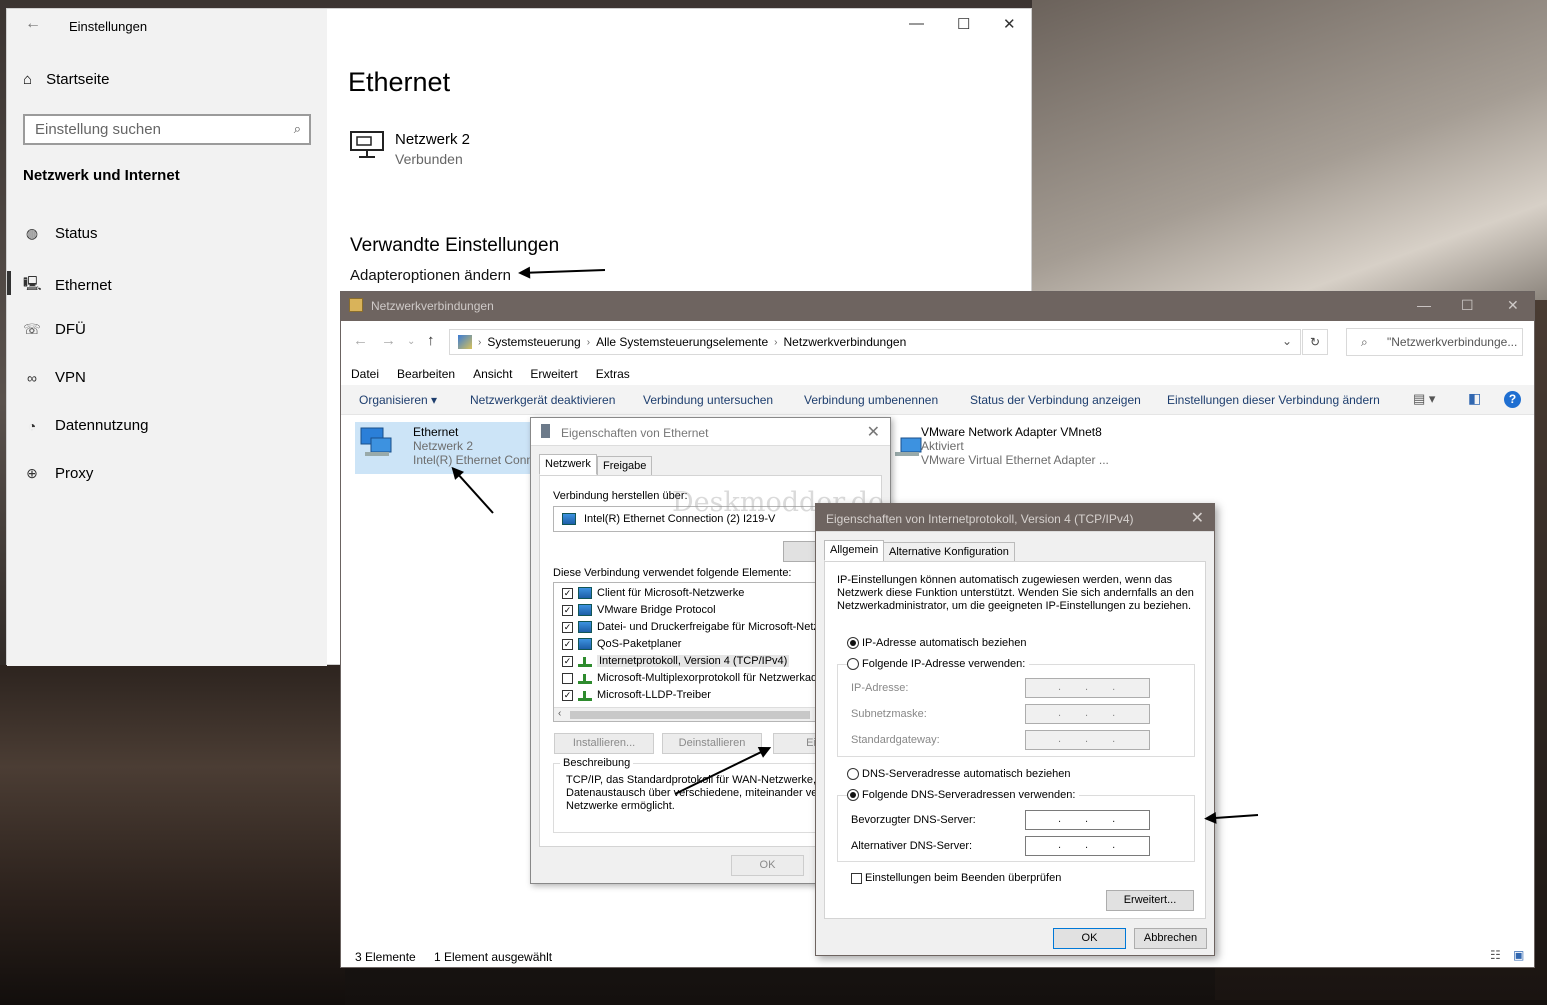 The height and width of the screenshot is (1005, 1547). I want to click on breadcrumb-alle-elemente: Alle Systemsteuerungselemente, so click(682, 342).